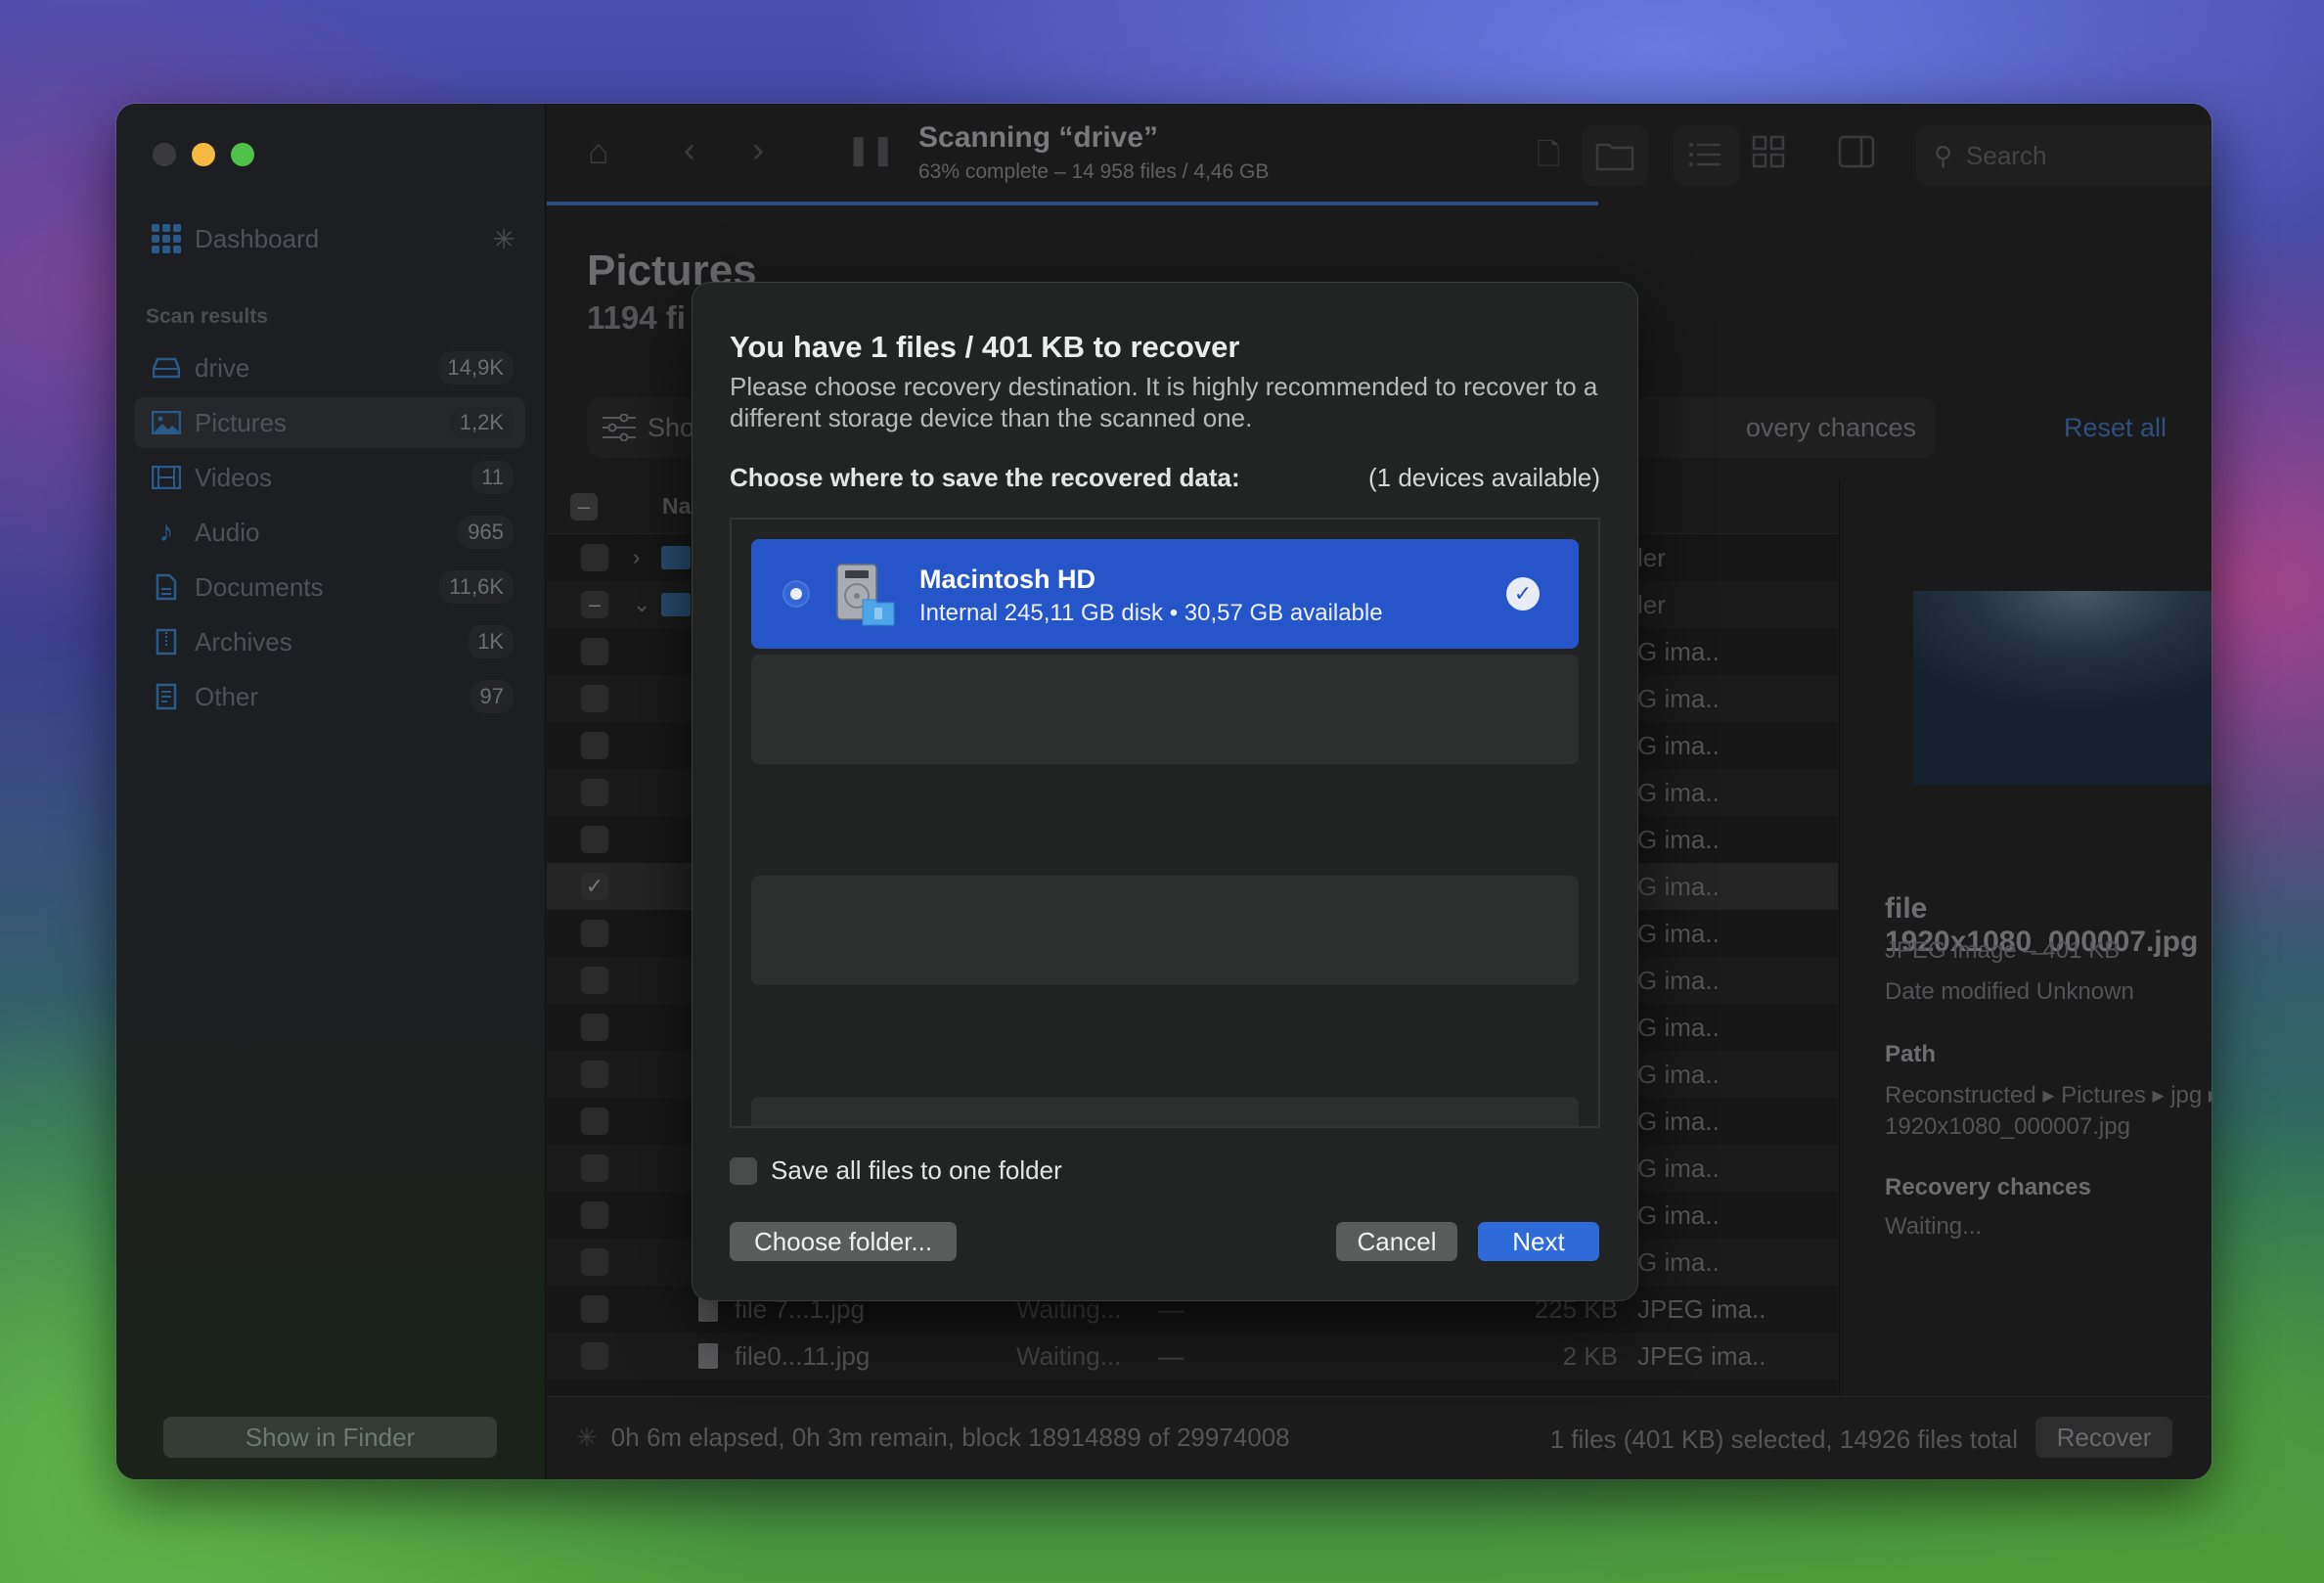 The height and width of the screenshot is (1583, 2324). Describe the element at coordinates (491, 642) in the screenshot. I see `count-badge: 1K` at that location.